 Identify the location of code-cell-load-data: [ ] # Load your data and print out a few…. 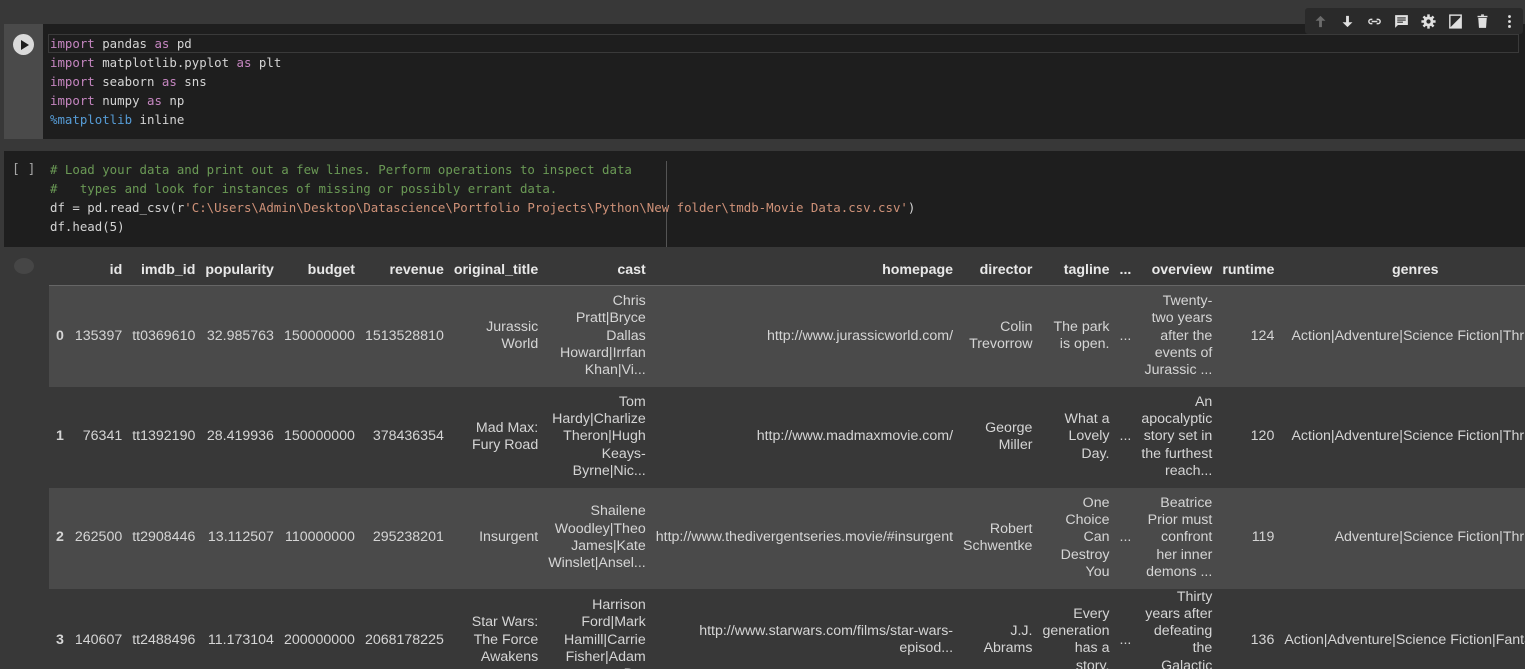
(764, 199).